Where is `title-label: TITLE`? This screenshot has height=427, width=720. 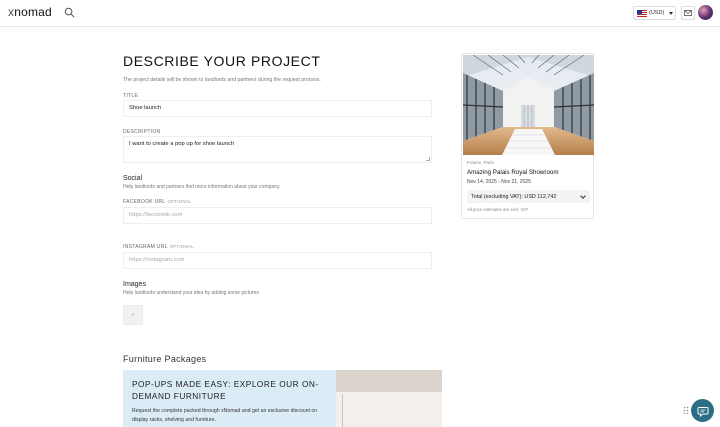 title-label: TITLE is located at coordinates (131, 96).